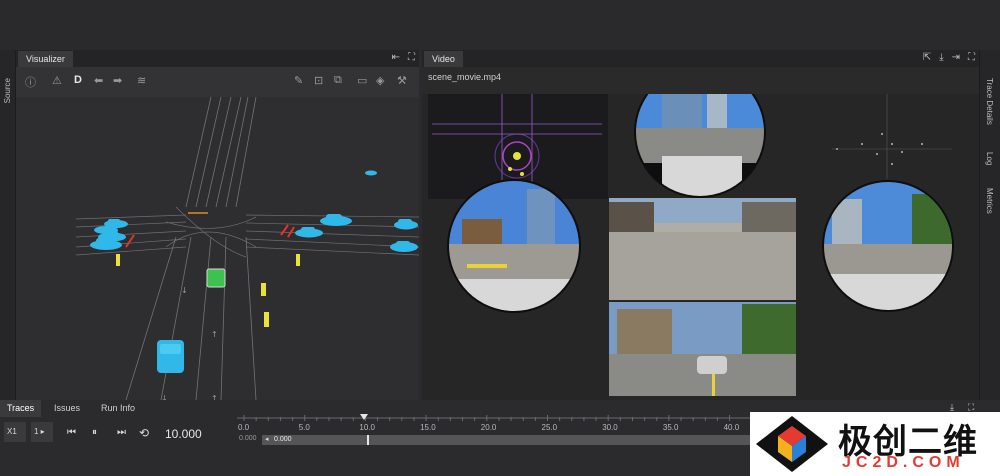  What do you see at coordinates (98, 80) in the screenshot?
I see `arrow-left-icon: ⬅` at bounding box center [98, 80].